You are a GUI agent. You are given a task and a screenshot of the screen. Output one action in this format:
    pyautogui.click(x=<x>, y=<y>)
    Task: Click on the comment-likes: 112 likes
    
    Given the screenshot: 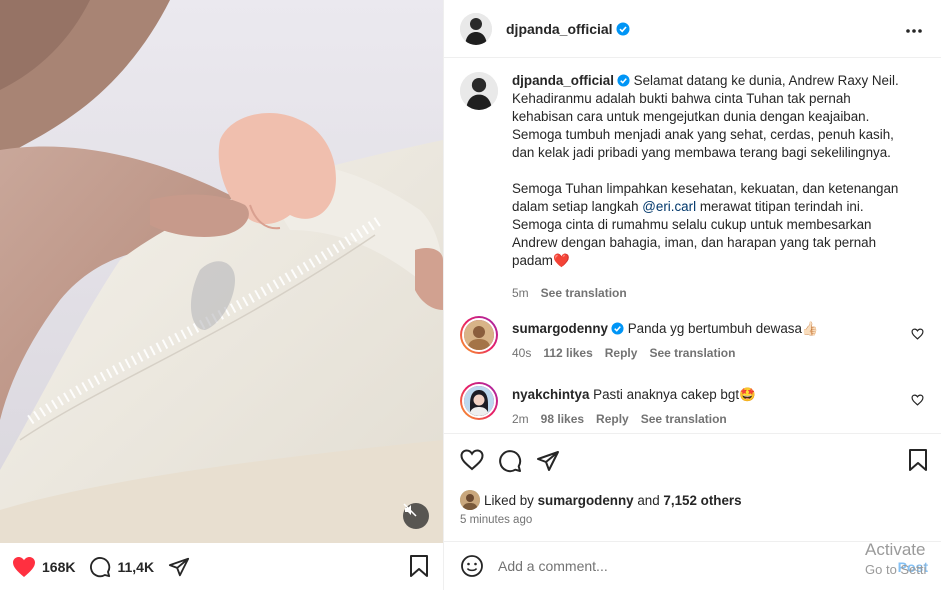 What is the action you would take?
    pyautogui.click(x=567, y=353)
    